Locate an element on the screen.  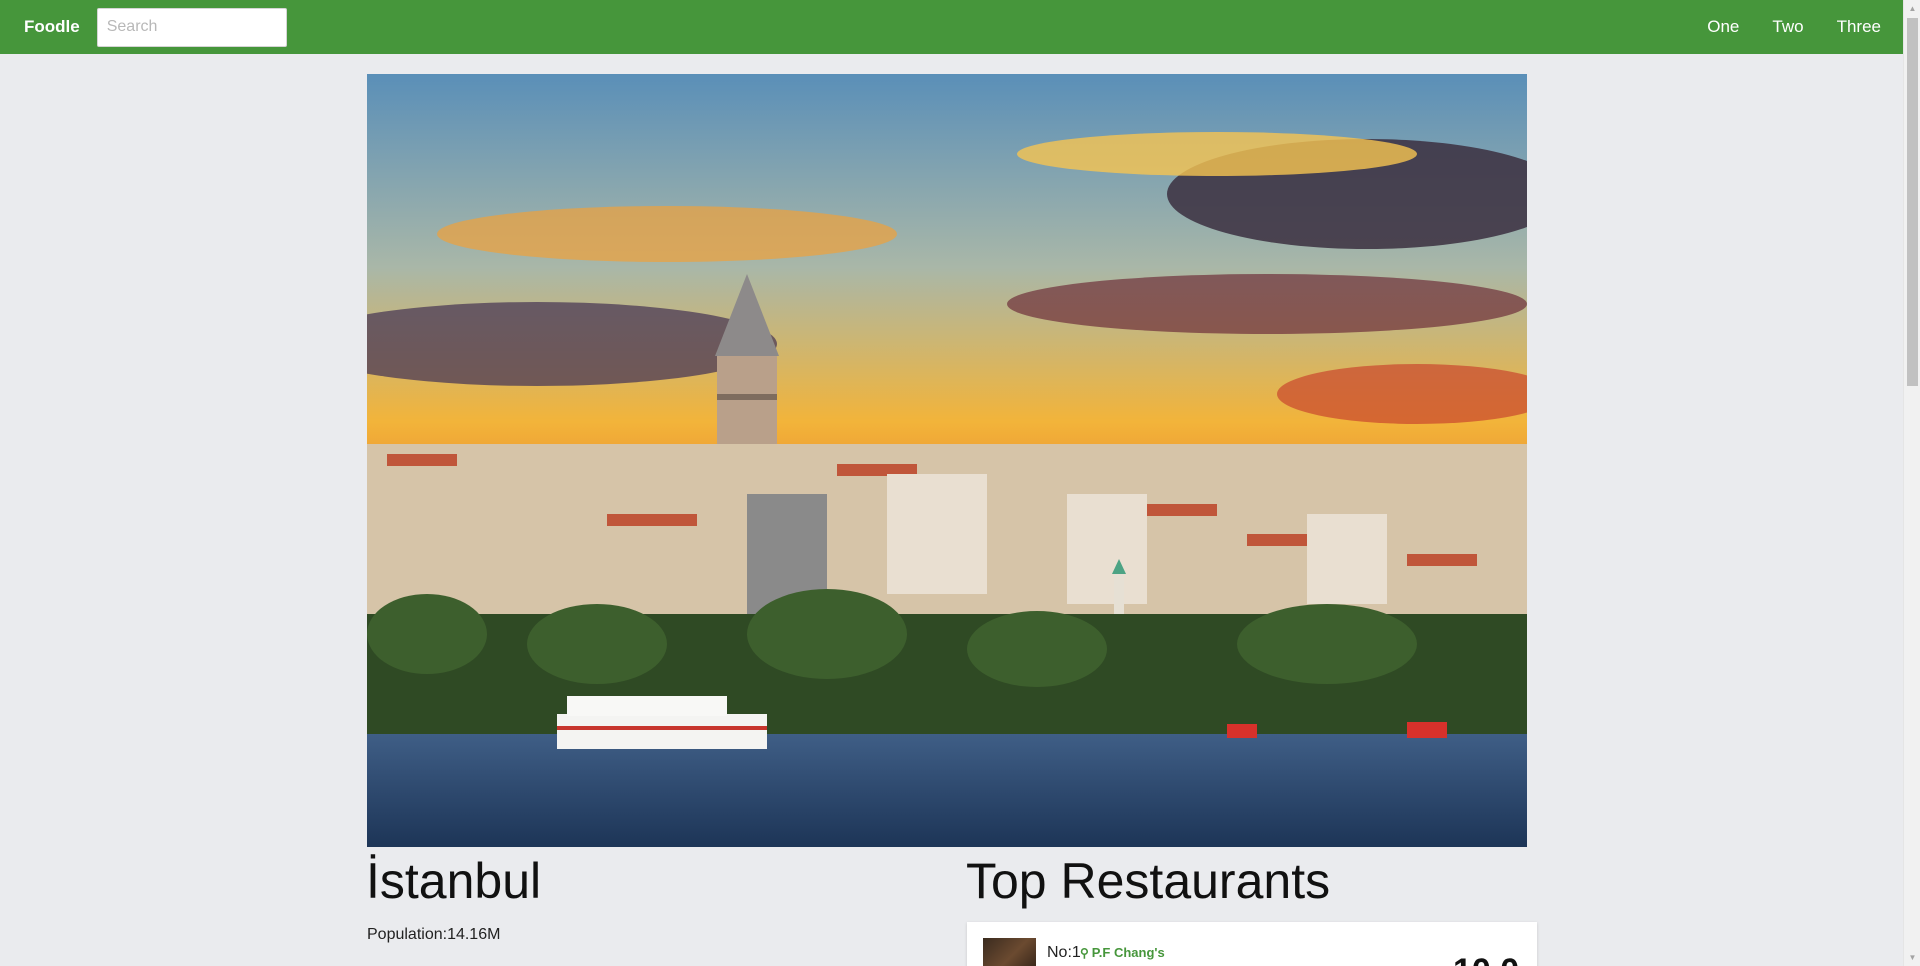
restaurant-link: ⚲ P.F Chang's is located at coordinates (1122, 952).